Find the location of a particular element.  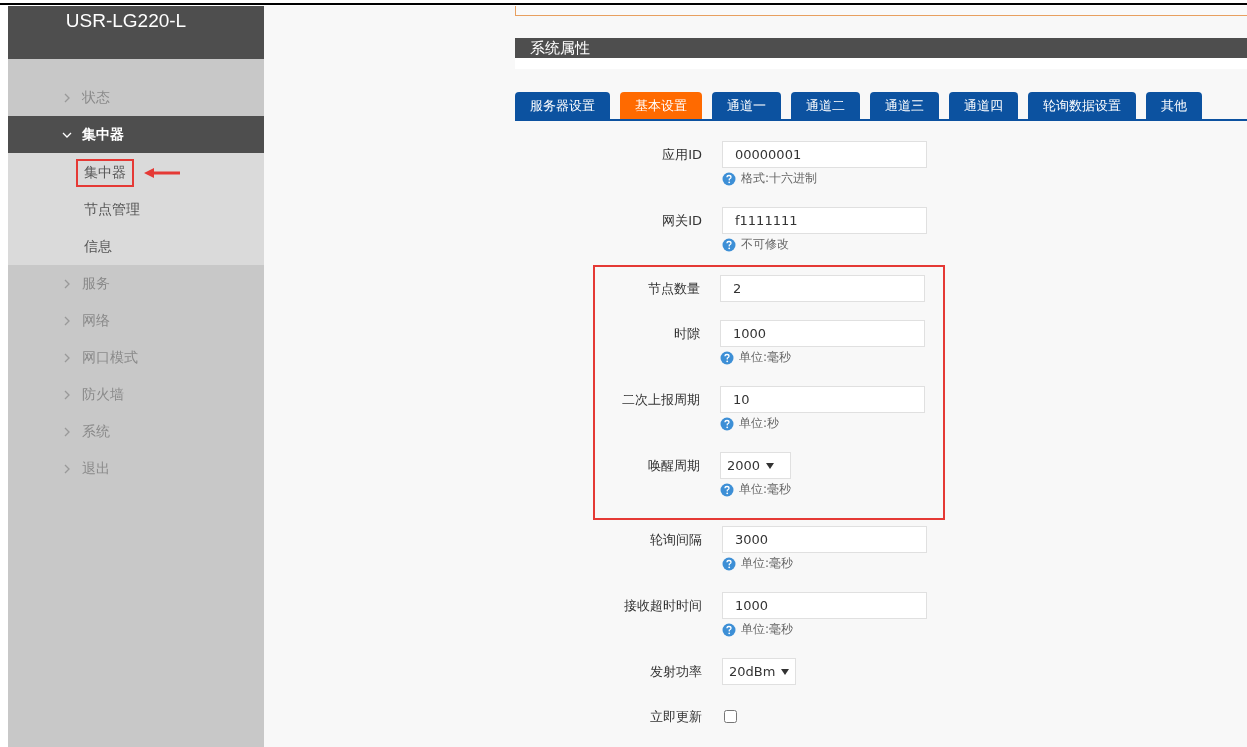

tab: 通道四 is located at coordinates (983, 105).